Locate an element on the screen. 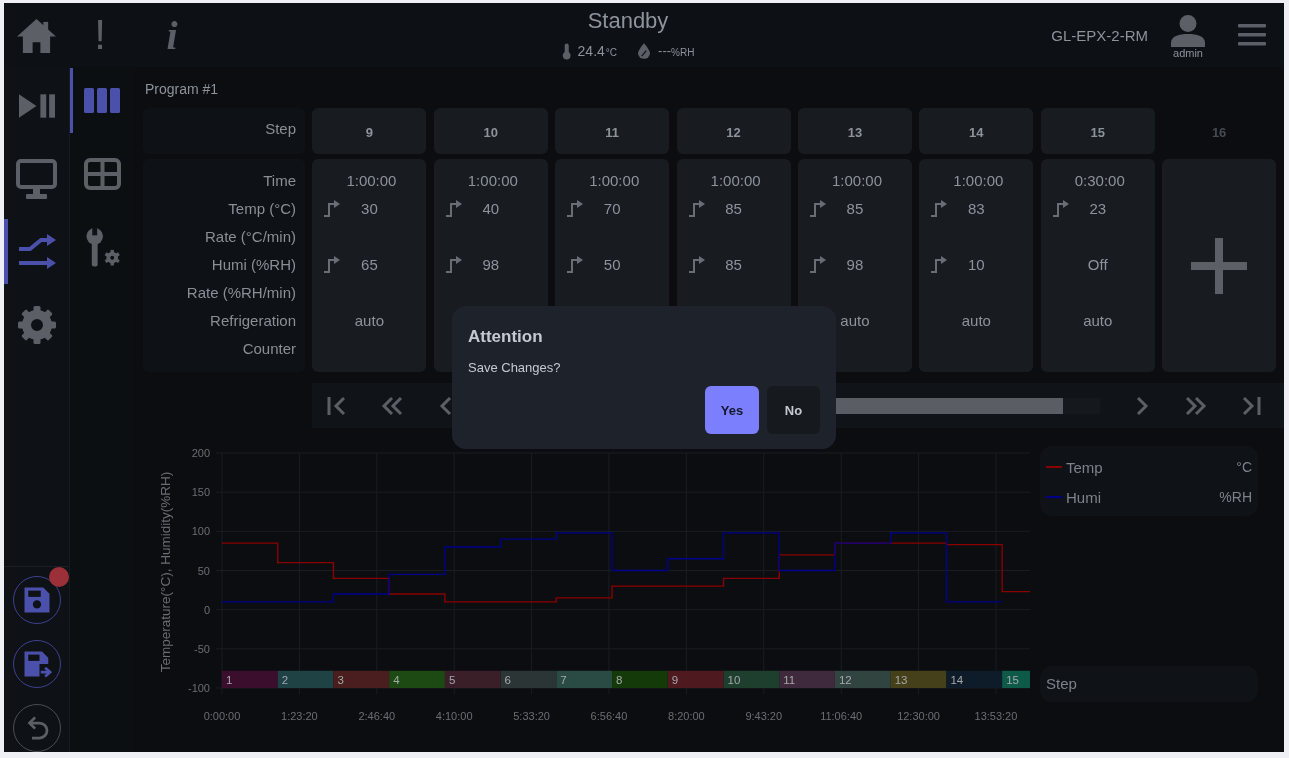 Image resolution: width=1289 pixels, height=758 pixels. columns-icon is located at coordinates (102, 100).